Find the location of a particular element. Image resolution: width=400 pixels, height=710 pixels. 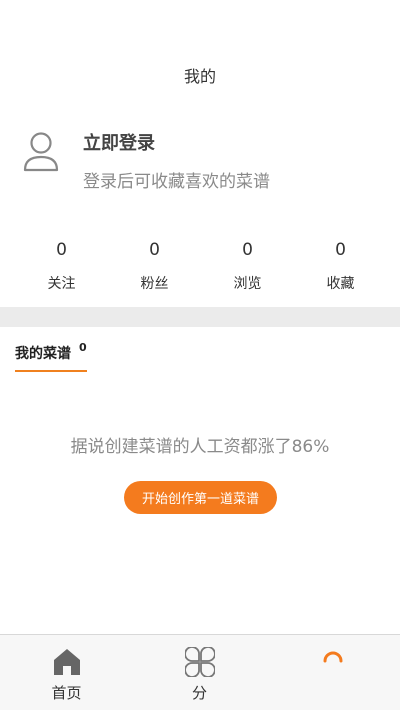

stat-following: 0 关注 is located at coordinates (61, 266).